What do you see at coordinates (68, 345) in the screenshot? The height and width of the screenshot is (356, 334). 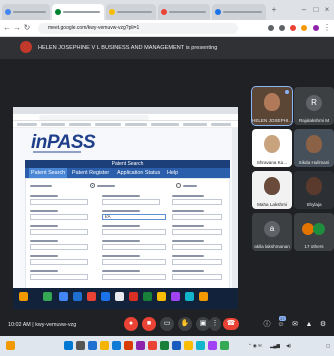 I see `start-icon` at bounding box center [68, 345].